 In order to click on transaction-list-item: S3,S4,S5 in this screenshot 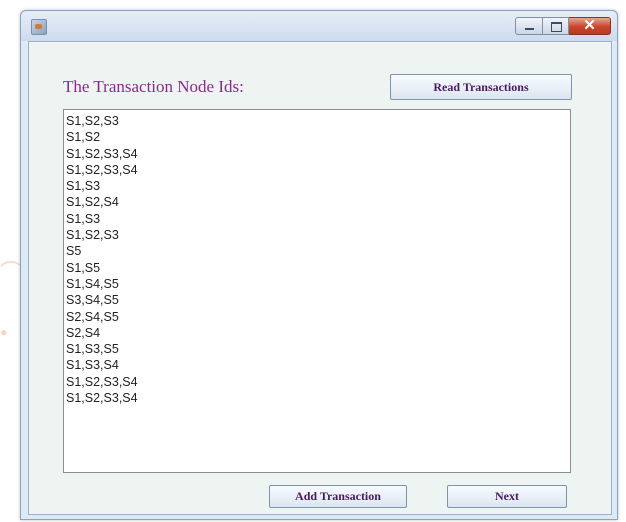, I will do `click(318, 300)`.